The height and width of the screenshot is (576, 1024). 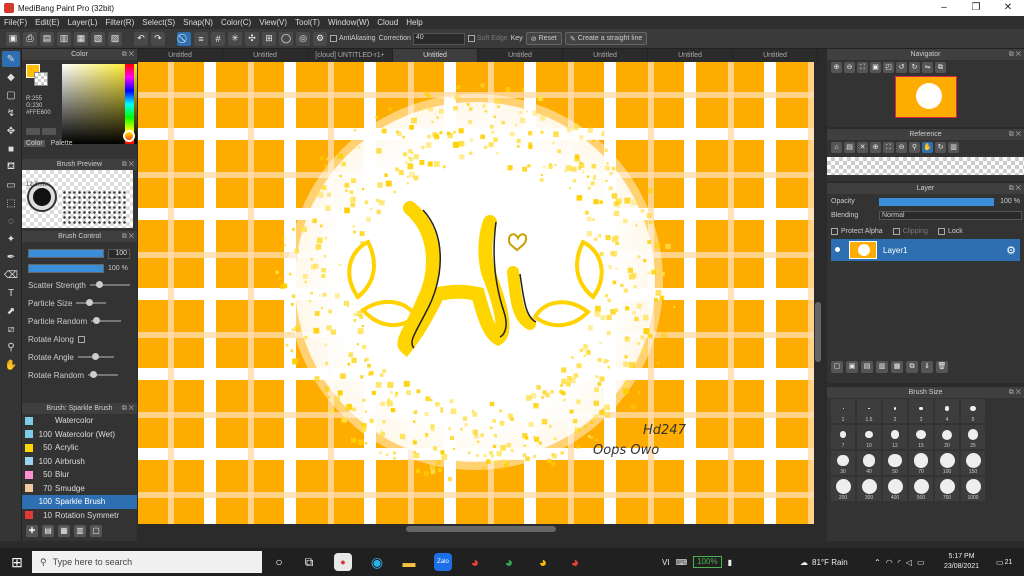 I want to click on weather-widget: ☁ 81°F Rain, so click(x=824, y=562).